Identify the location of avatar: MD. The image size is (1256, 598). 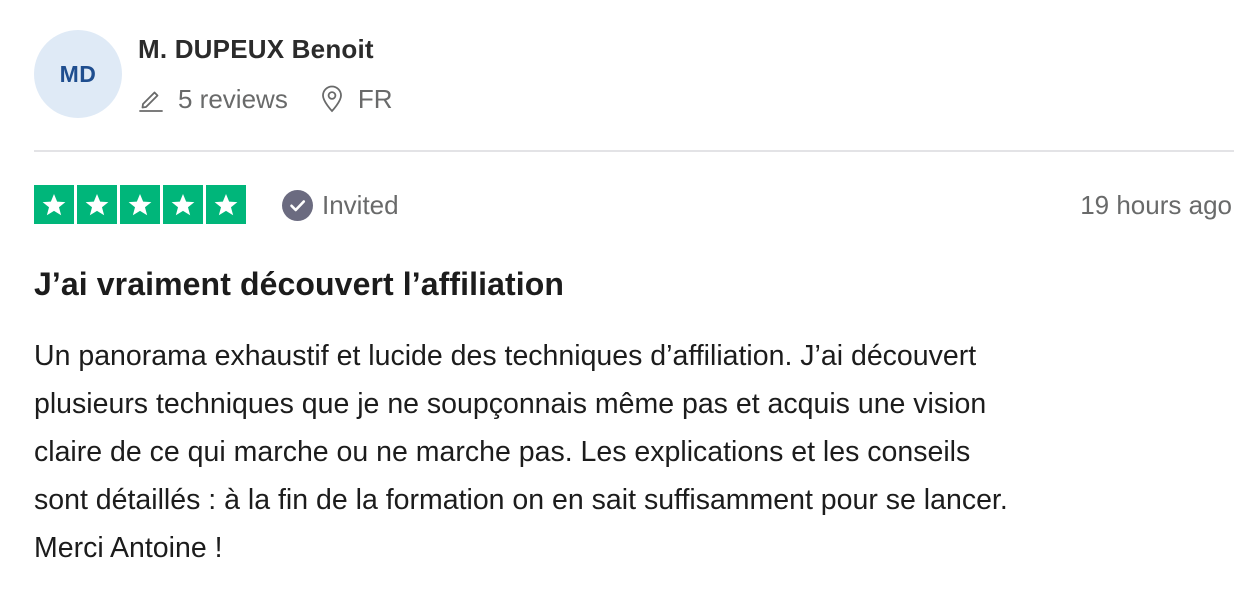
(78, 74).